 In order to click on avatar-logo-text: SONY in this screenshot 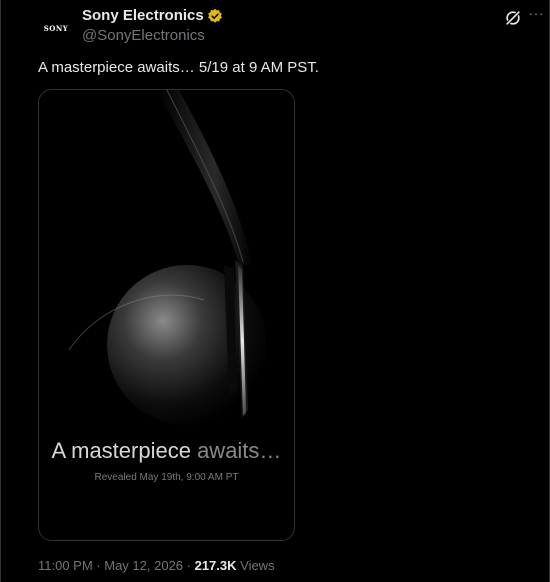, I will do `click(56, 28)`.